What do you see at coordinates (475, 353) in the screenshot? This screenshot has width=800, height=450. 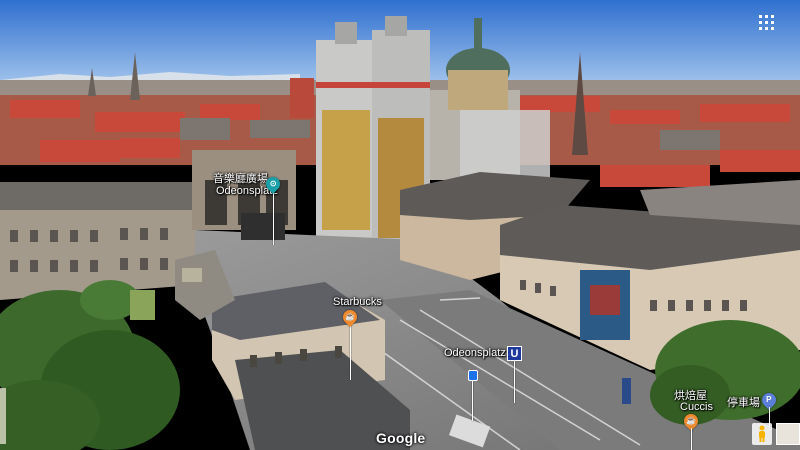 I see `poi-label-ubahn-odeonsplatz: Odeonsplatz` at bounding box center [475, 353].